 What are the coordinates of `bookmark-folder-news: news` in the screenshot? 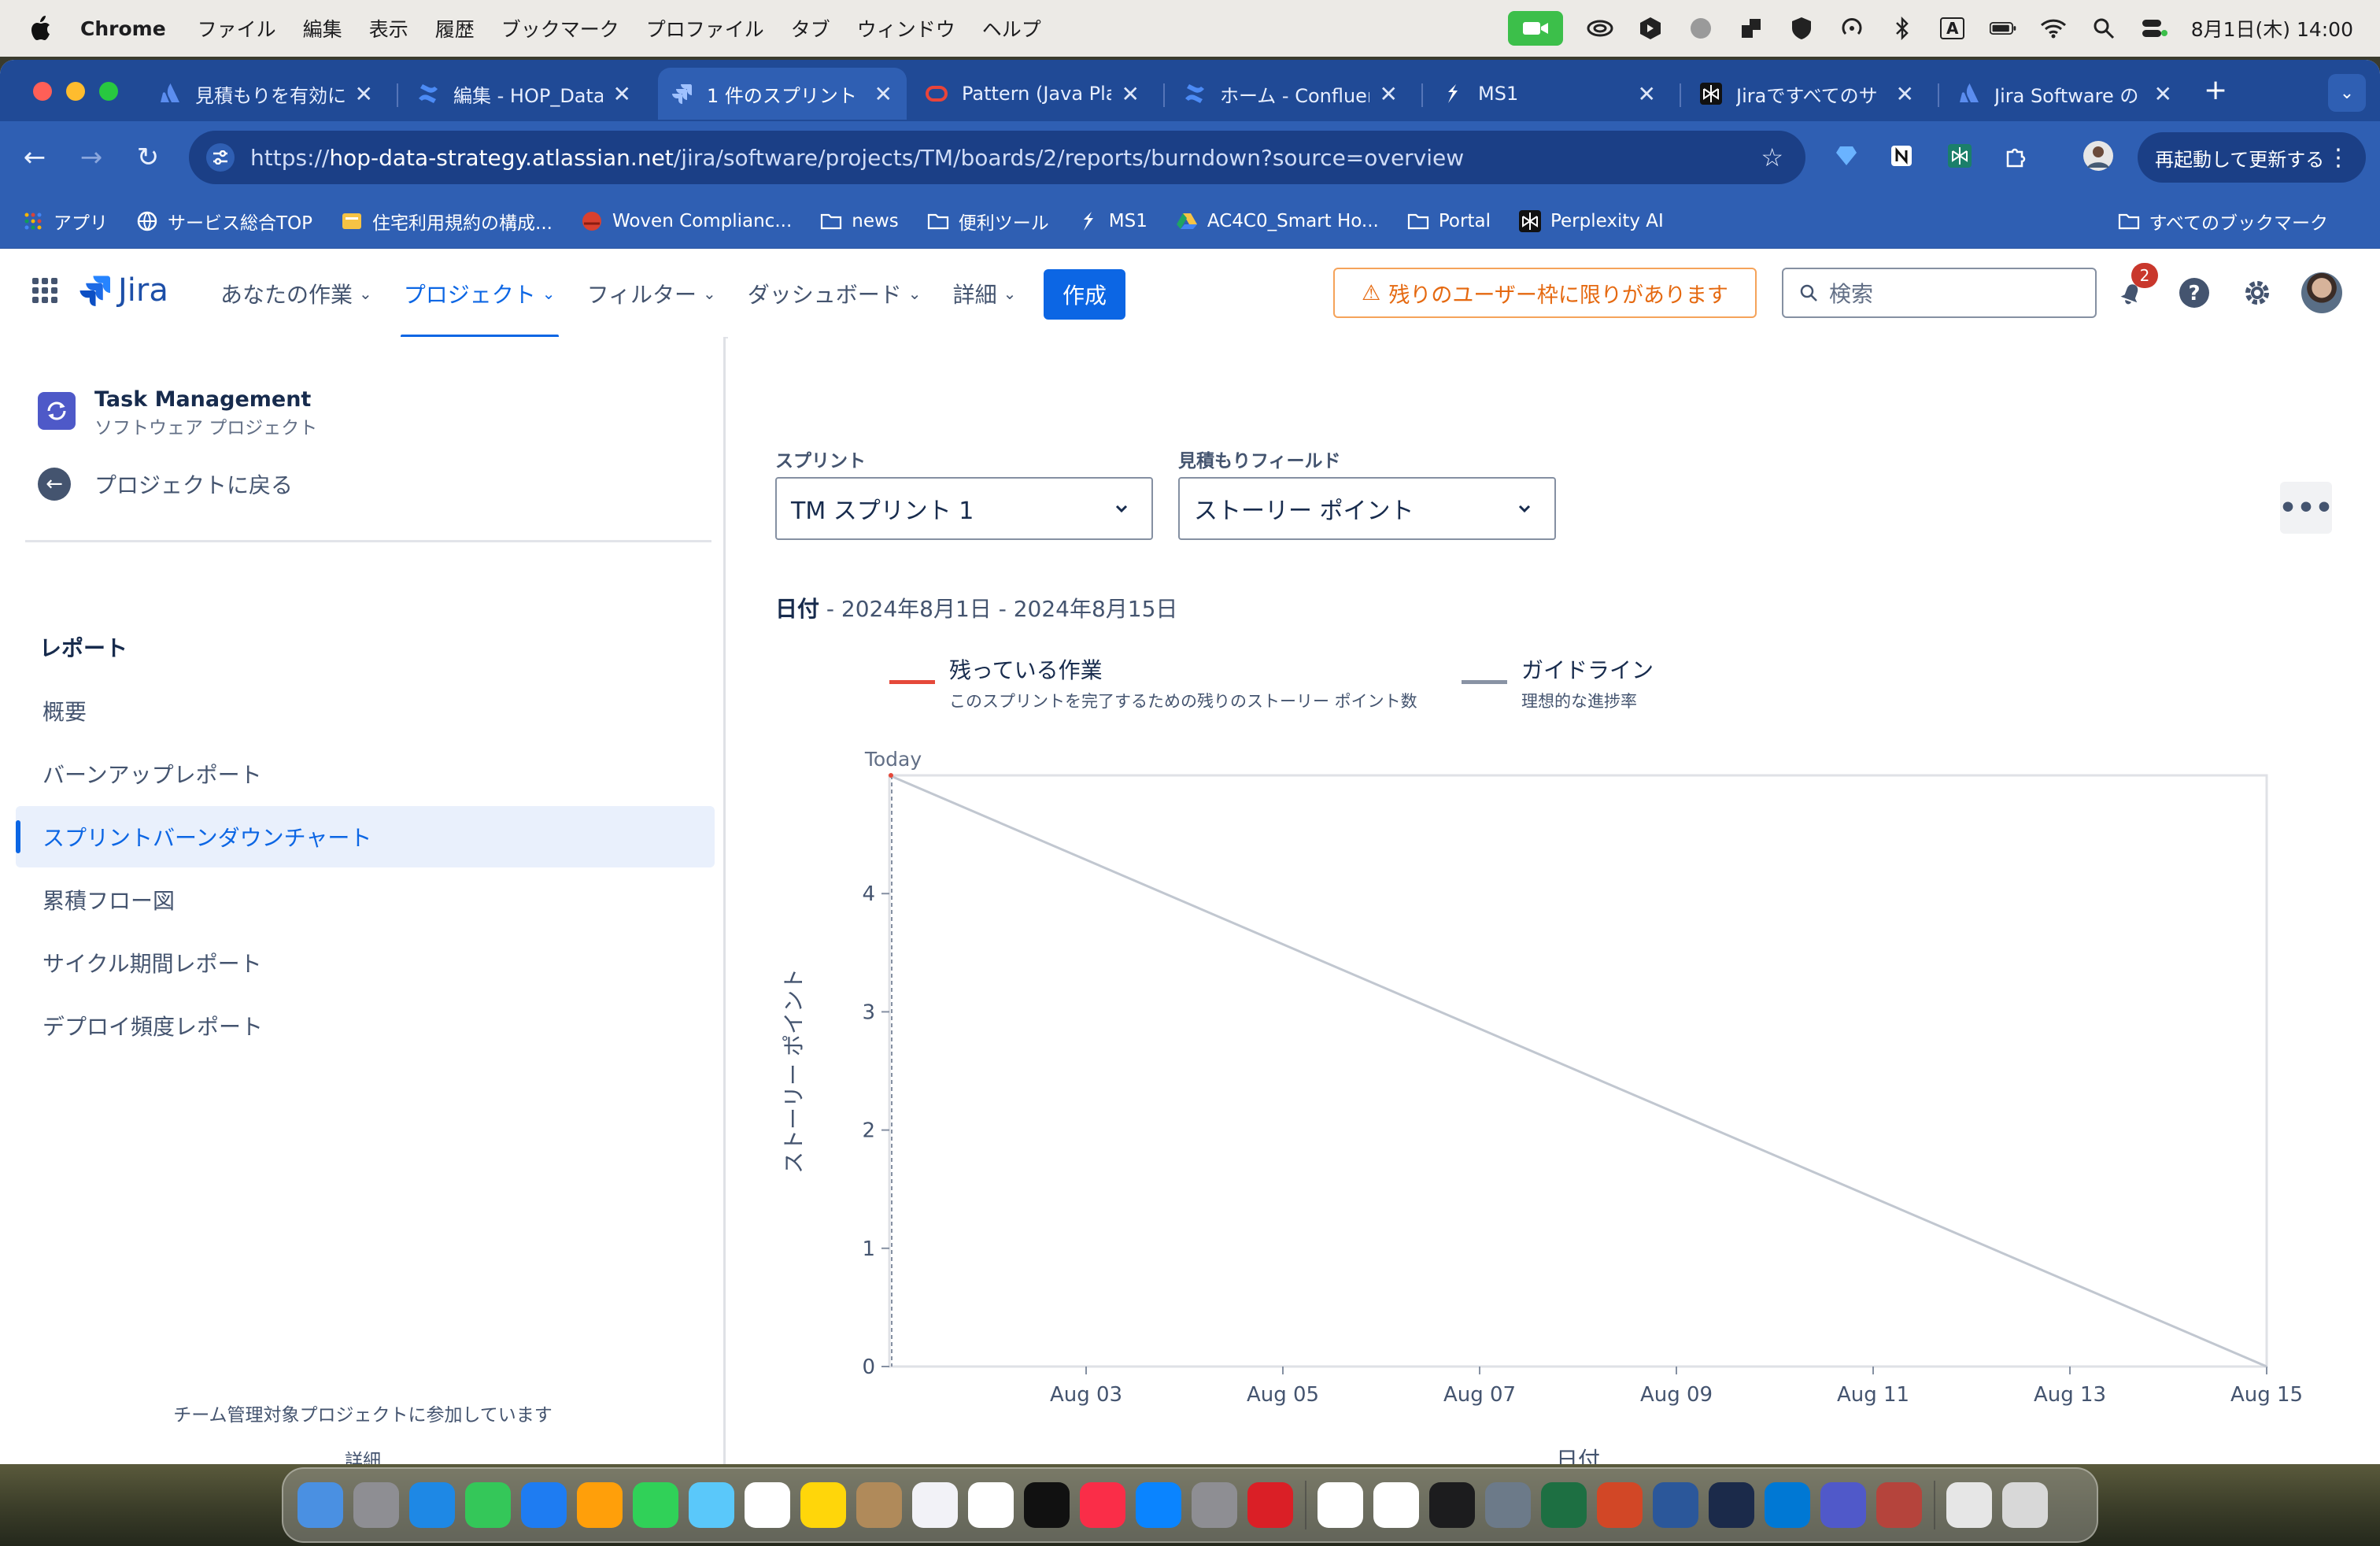 It's located at (859, 221).